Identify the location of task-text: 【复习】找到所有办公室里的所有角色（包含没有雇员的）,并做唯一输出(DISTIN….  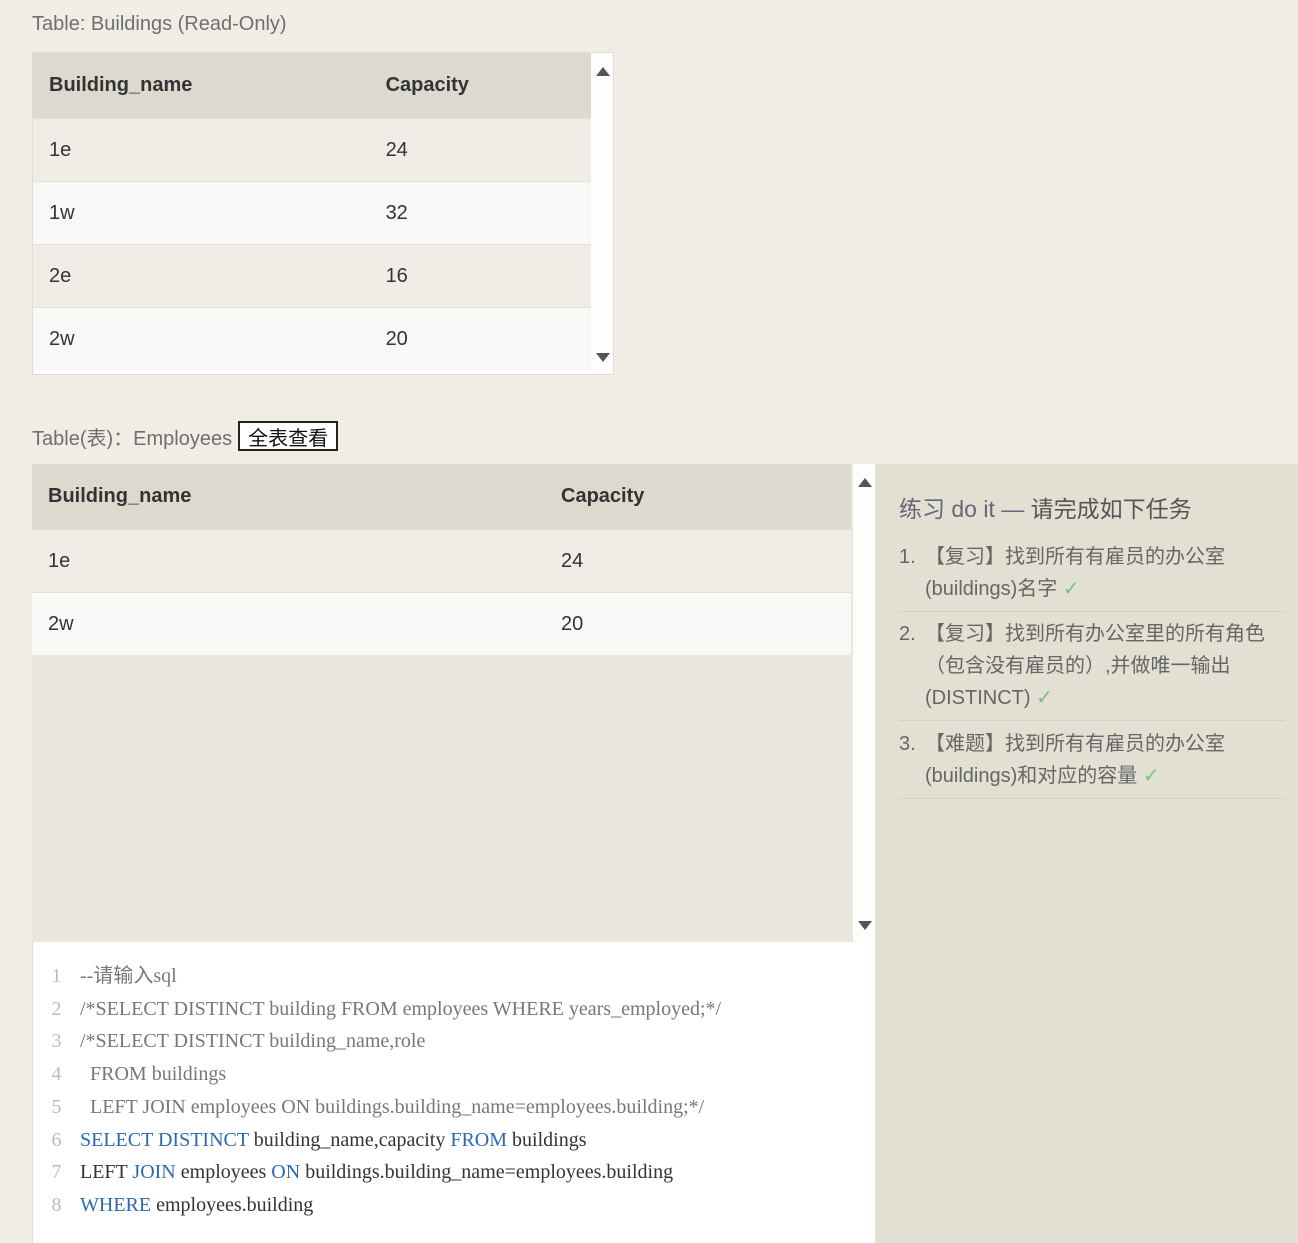
(1095, 666).